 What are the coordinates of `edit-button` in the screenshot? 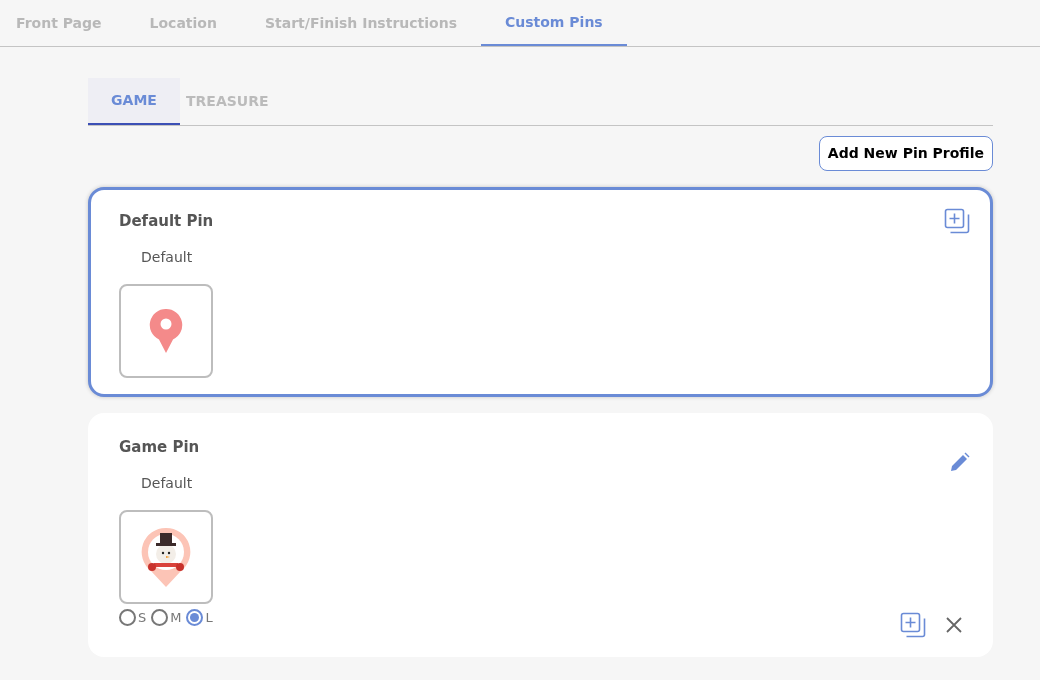 It's located at (960, 462).